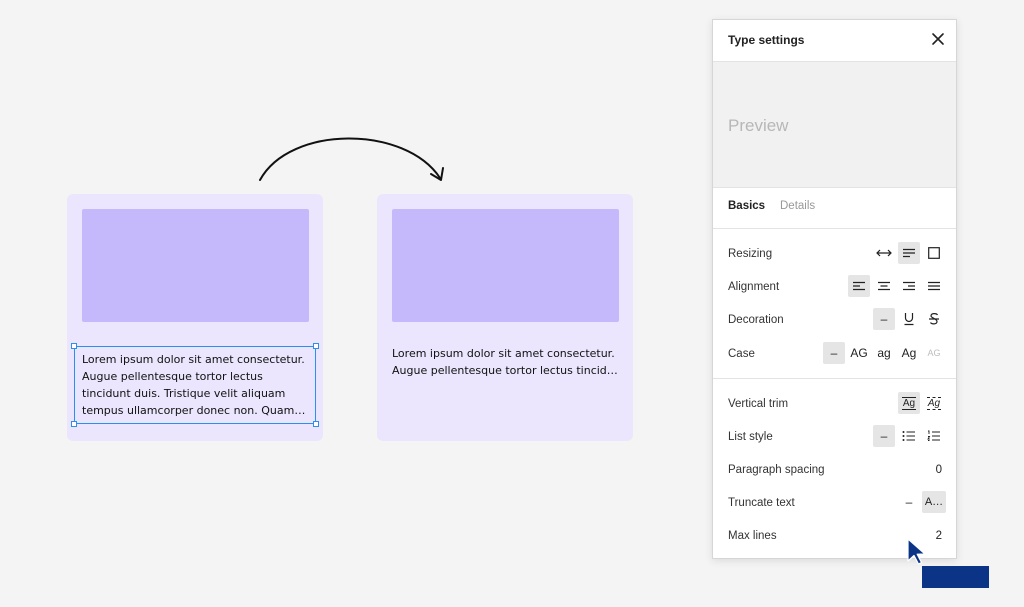 Image resolution: width=1024 pixels, height=607 pixels. Describe the element at coordinates (761, 503) in the screenshot. I see `label-truncate-text: Truncate text` at that location.